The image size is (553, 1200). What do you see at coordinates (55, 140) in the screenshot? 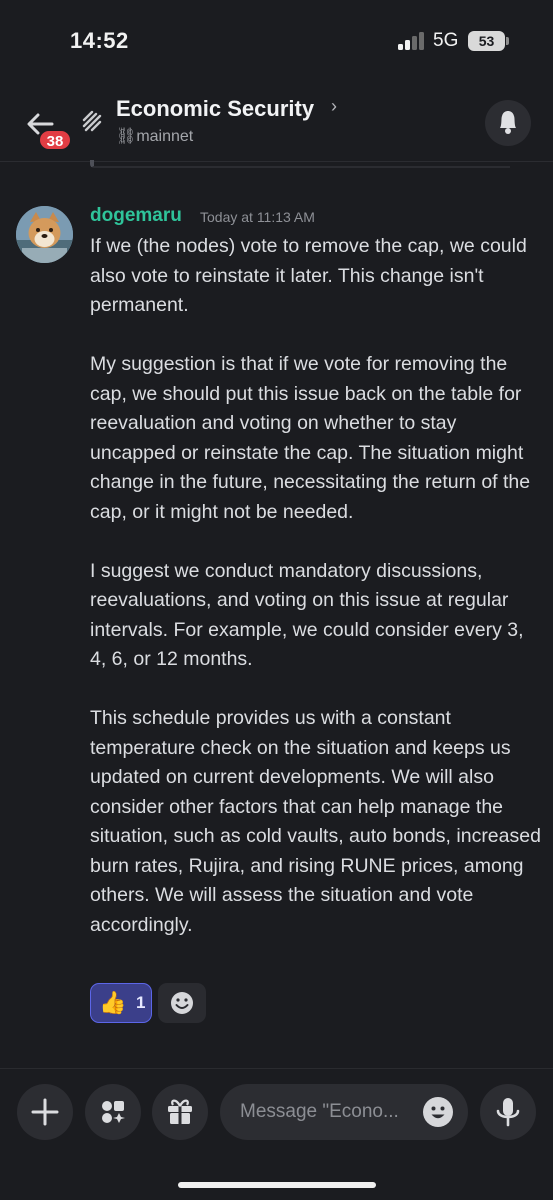
I see `unread-count-badge: 38` at bounding box center [55, 140].